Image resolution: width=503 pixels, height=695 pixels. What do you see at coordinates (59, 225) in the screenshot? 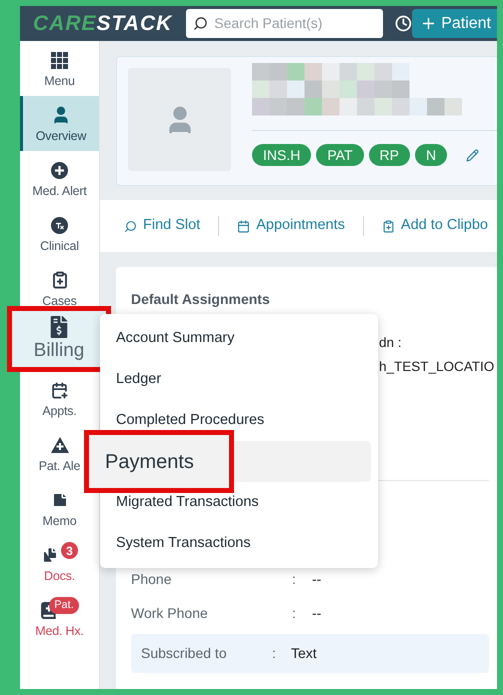
I see `medicine-circle-icon` at bounding box center [59, 225].